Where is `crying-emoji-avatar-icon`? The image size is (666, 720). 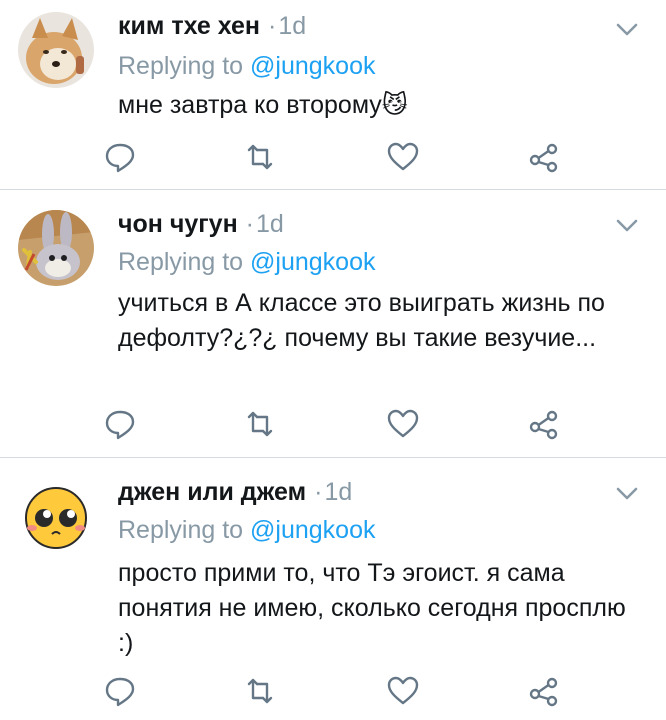
crying-emoji-avatar-icon is located at coordinates (56, 516).